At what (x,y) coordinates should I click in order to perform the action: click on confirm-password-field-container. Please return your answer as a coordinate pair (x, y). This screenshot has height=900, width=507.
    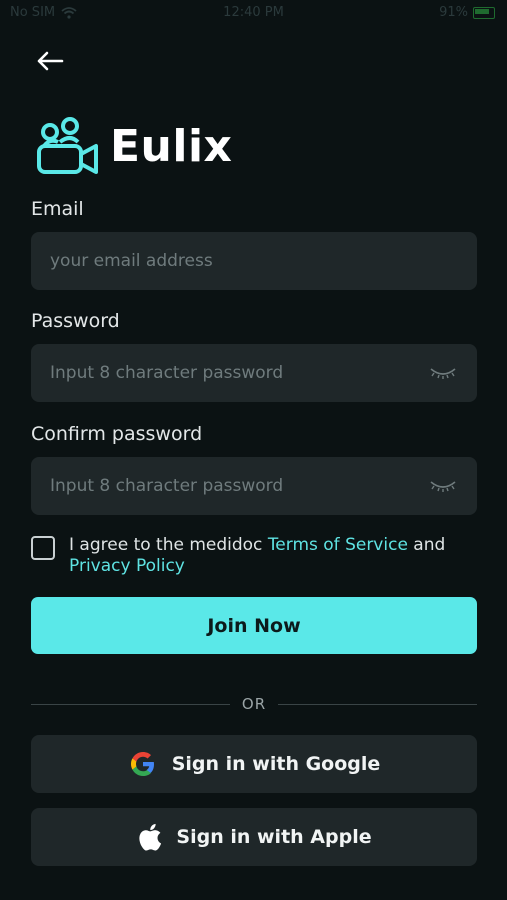
    Looking at the image, I should click on (254, 486).